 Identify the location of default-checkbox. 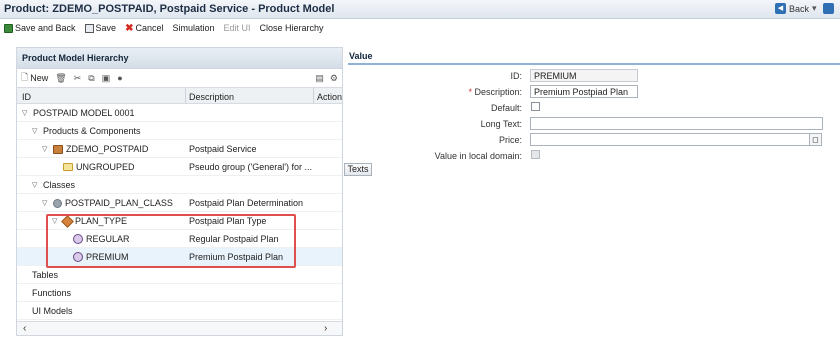
(535, 106).